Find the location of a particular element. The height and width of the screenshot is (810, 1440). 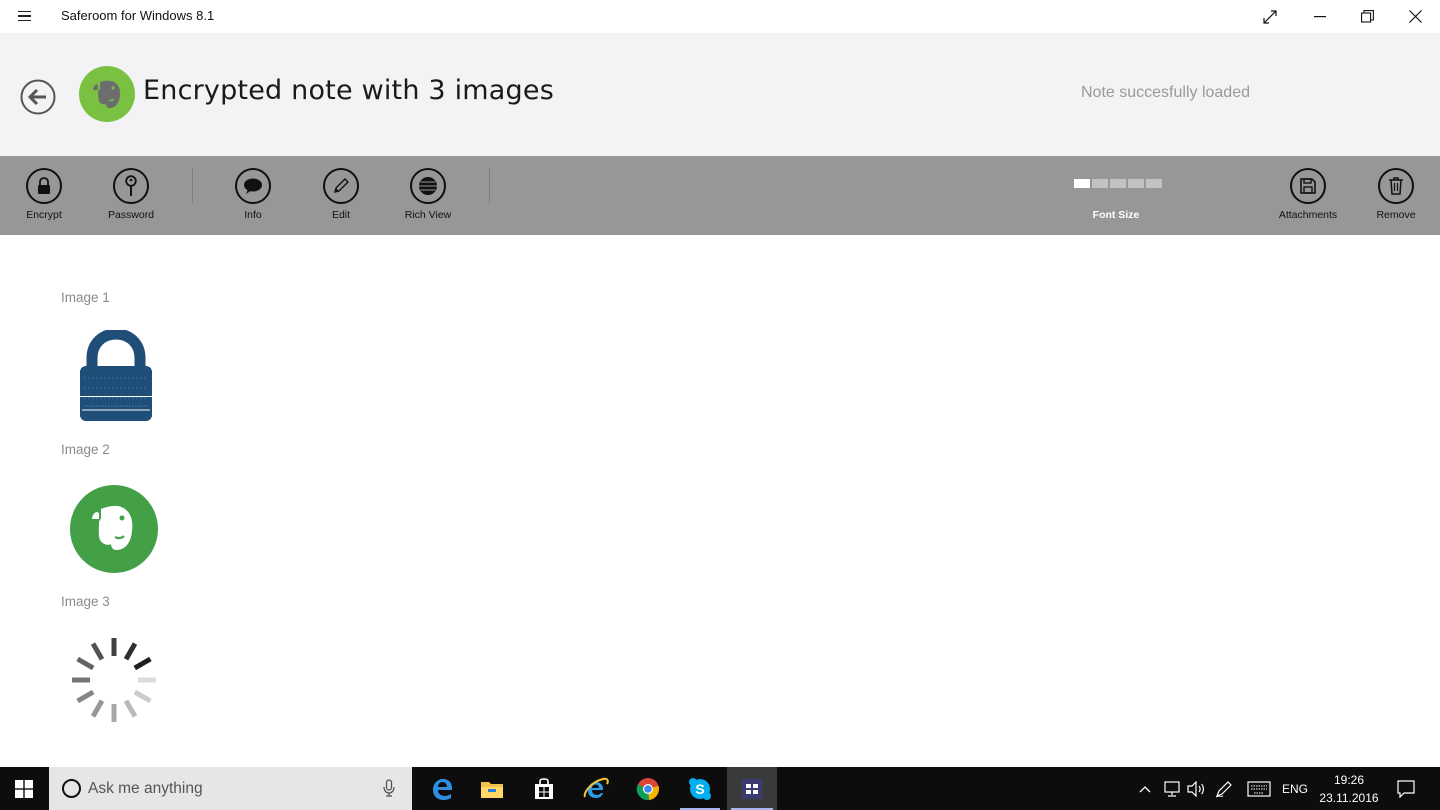

app-title: Saferoom for Windows 8.1 is located at coordinates (138, 15).